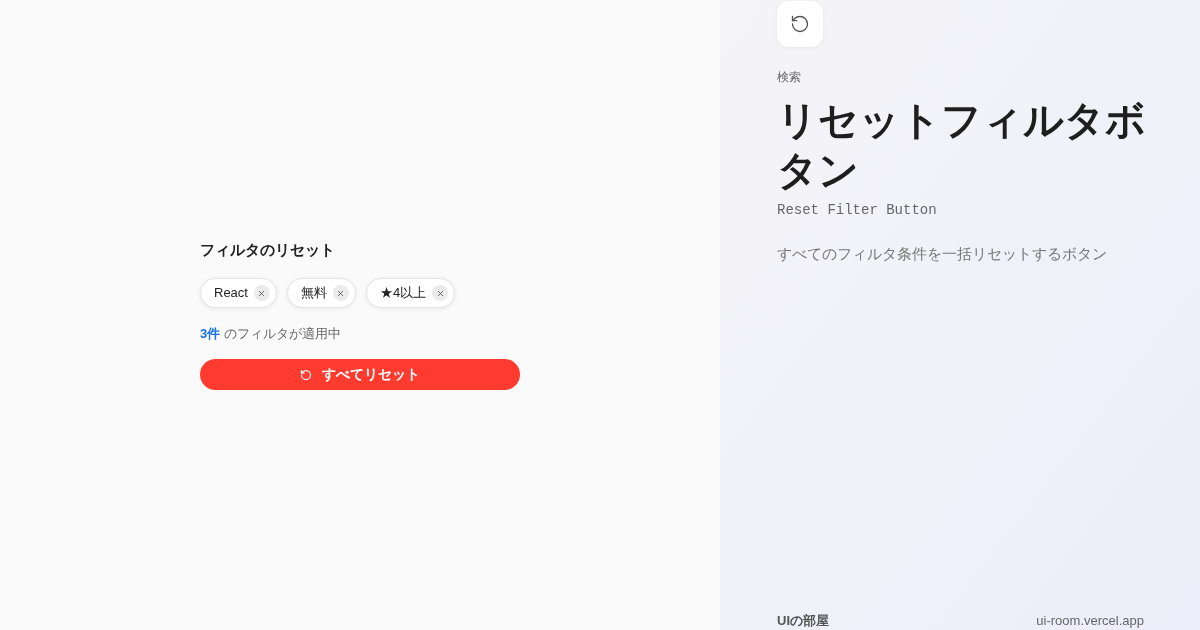  I want to click on english-subtitle: Reset Filter Button, so click(857, 210).